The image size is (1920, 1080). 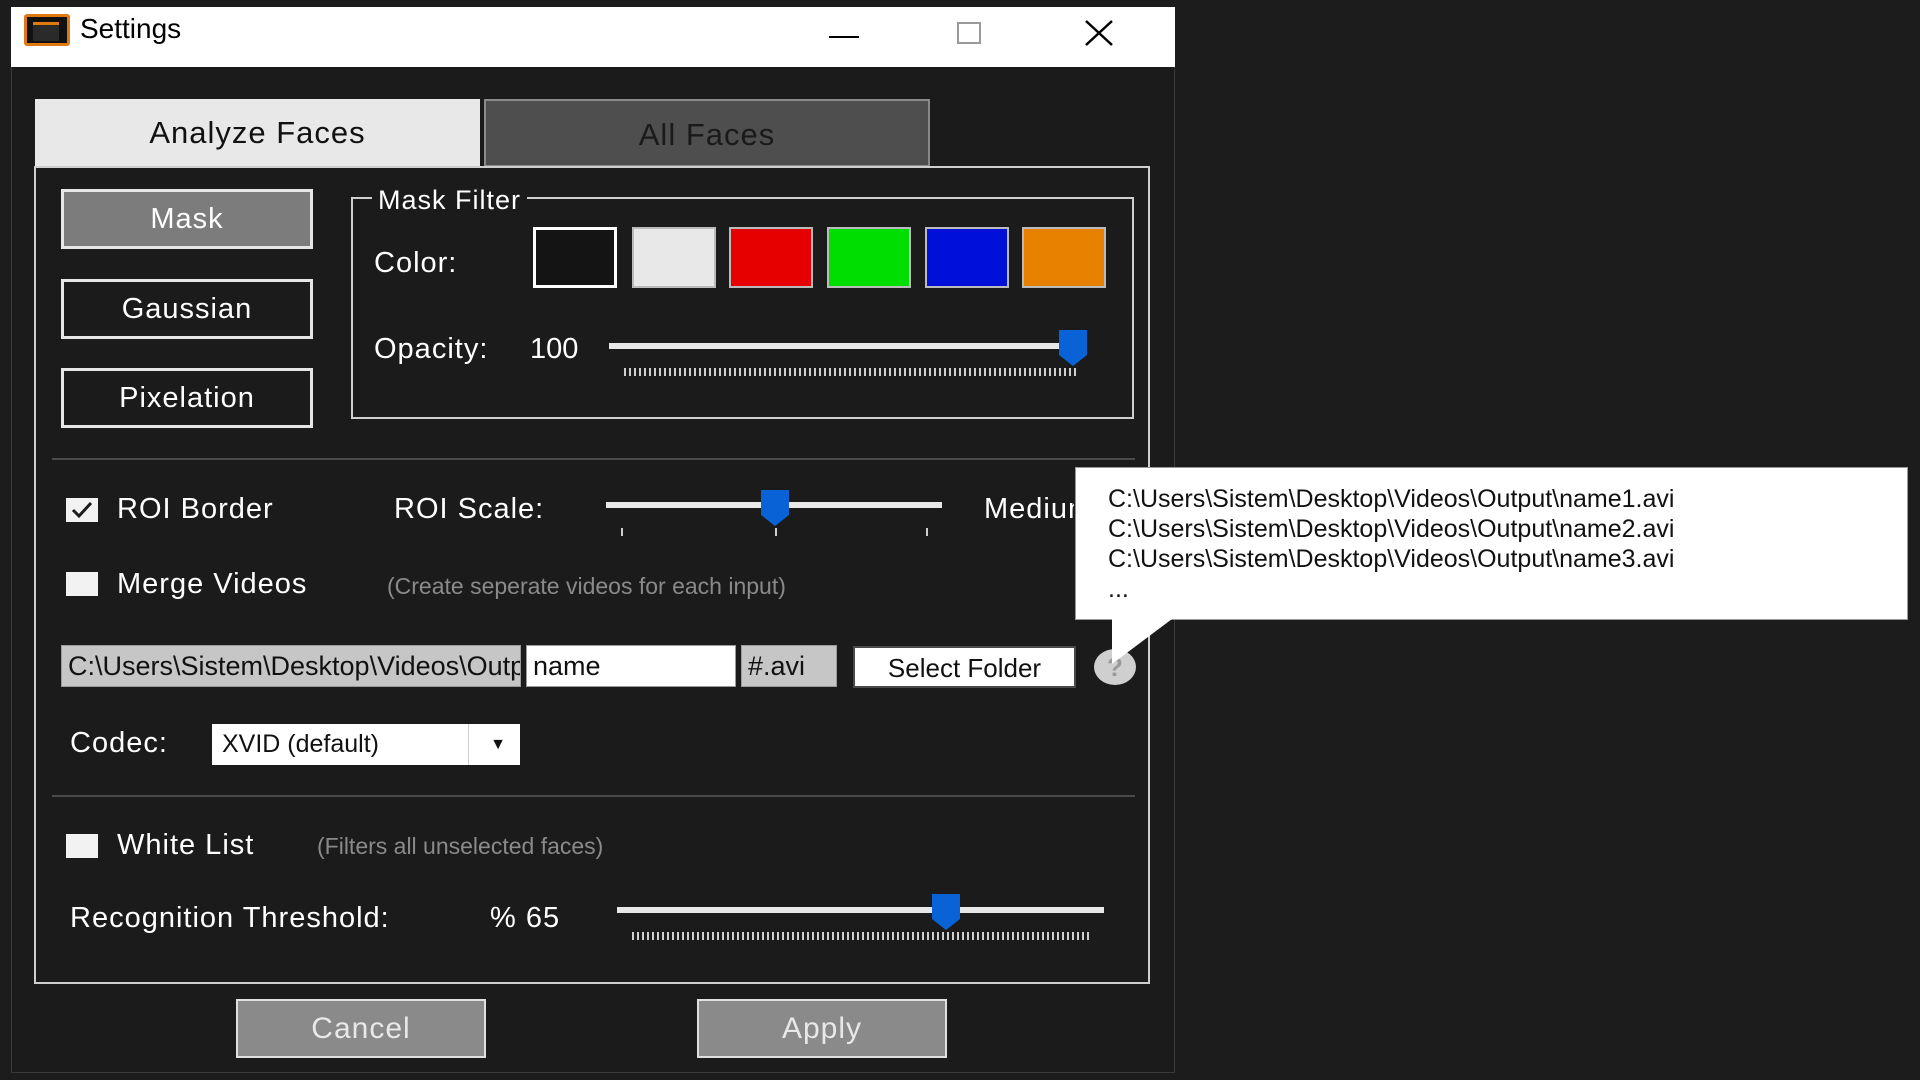 I want to click on output-folder-field: C:\Users\Sistem\Desktop\Videos\Output, so click(x=291, y=666).